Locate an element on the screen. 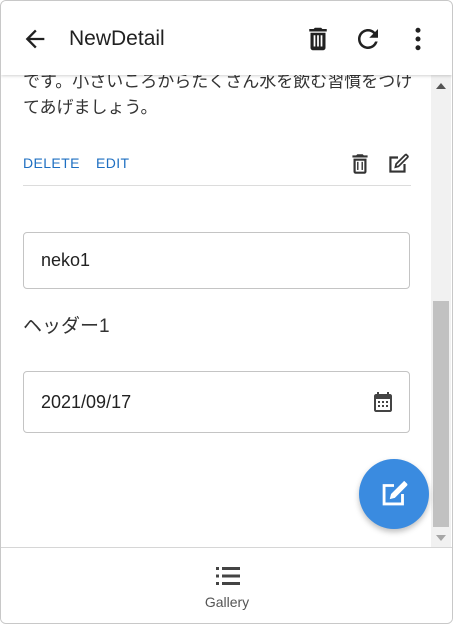 This screenshot has width=453, height=624. edit-icon is located at coordinates (395, 493).